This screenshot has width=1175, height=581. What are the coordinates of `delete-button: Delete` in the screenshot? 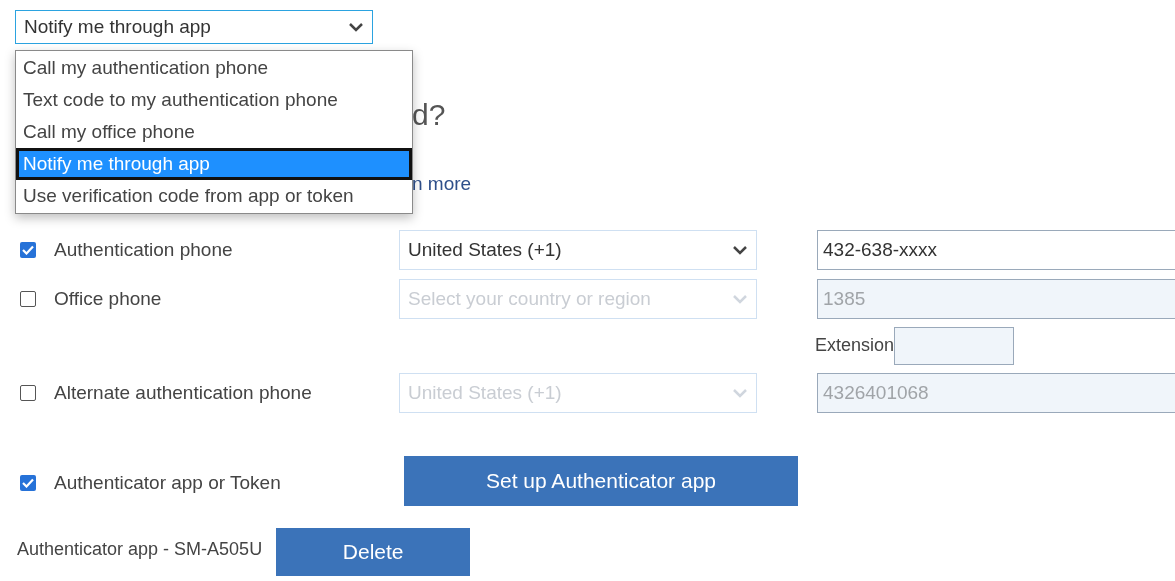 It's located at (373, 552).